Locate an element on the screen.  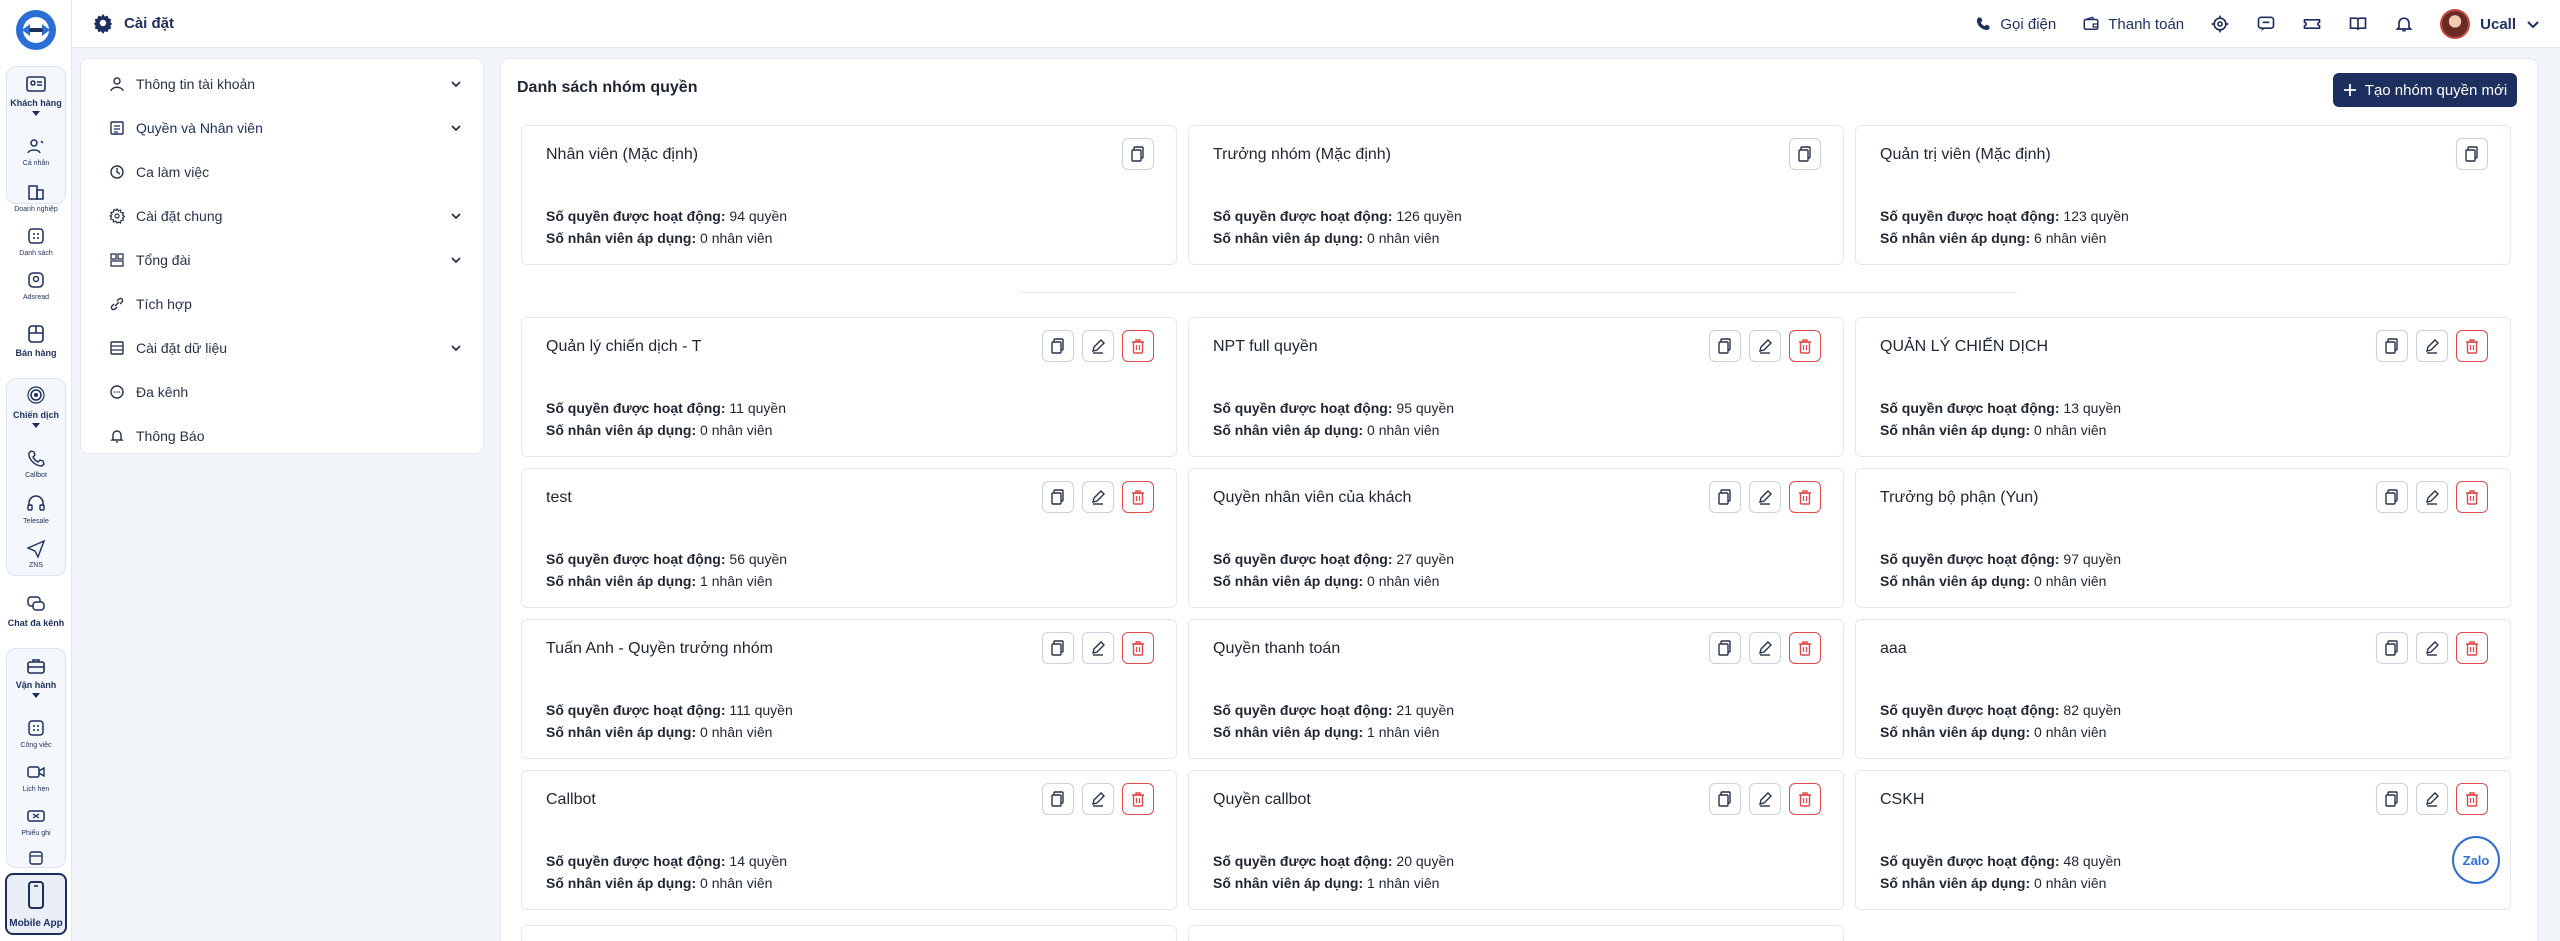
payment-button: Thanh toán is located at coordinates (2133, 24).